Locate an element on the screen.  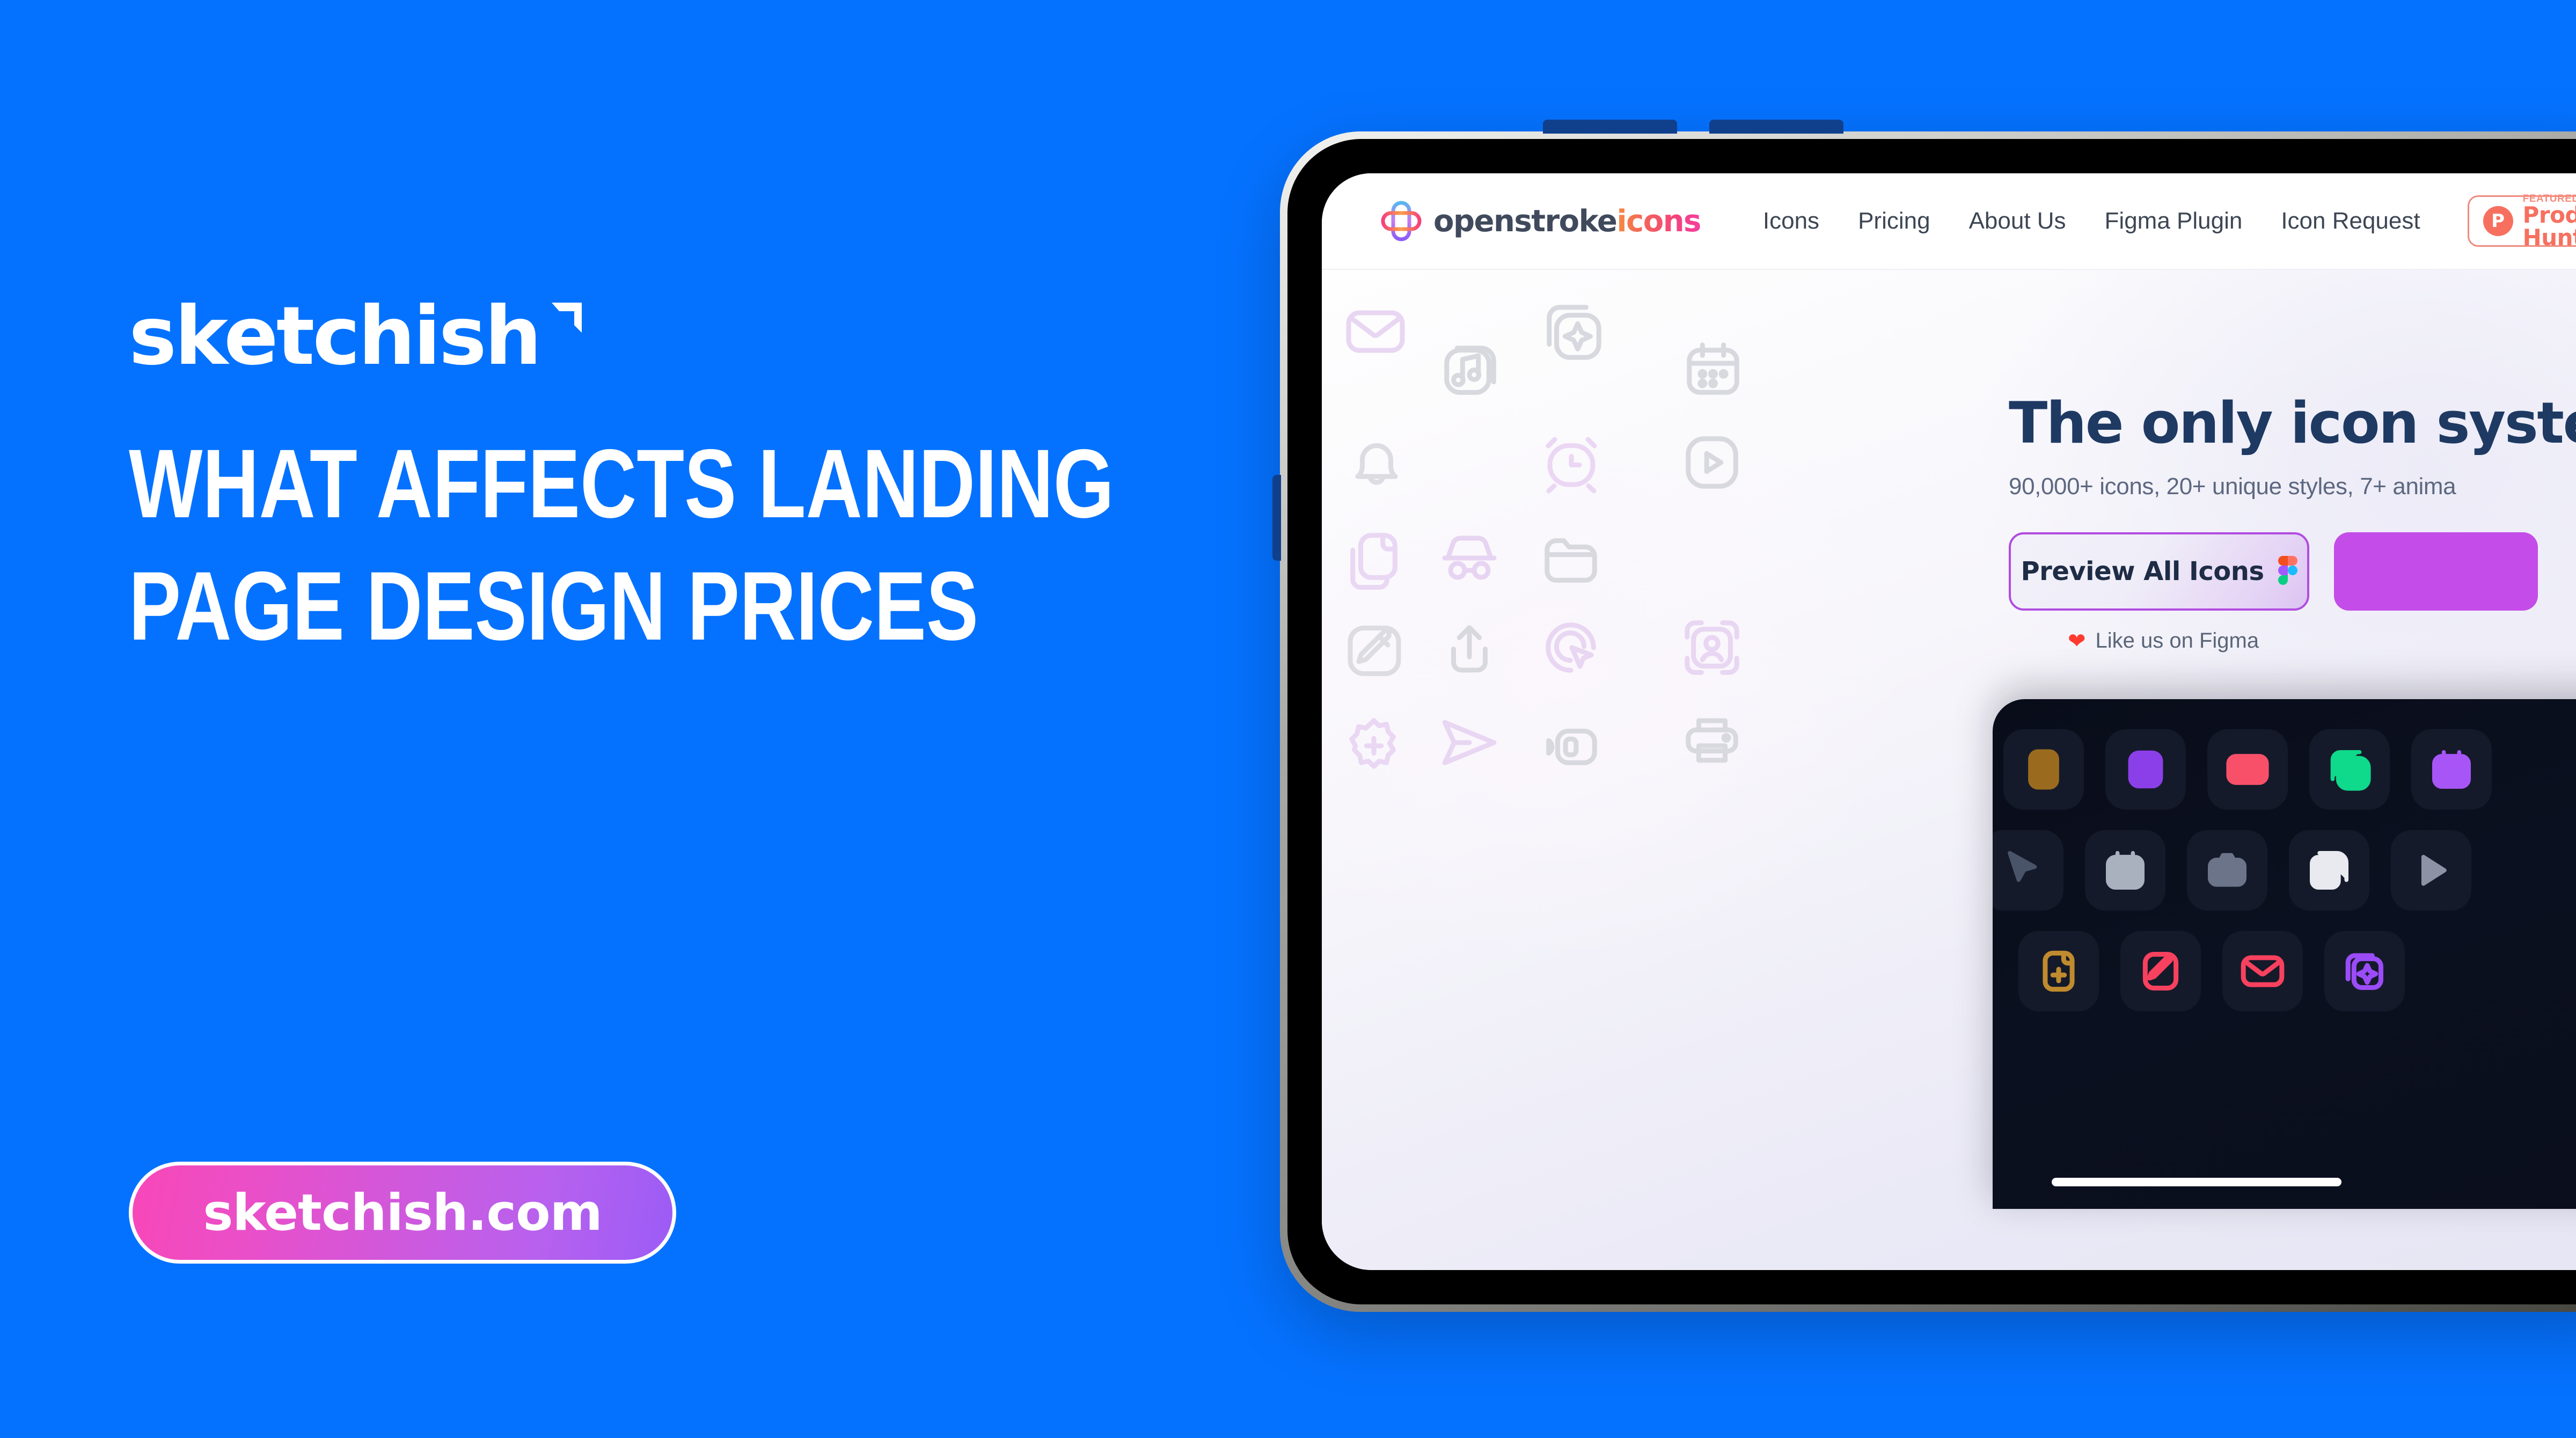
alarm-clock-icon is located at coordinates (1571, 463).